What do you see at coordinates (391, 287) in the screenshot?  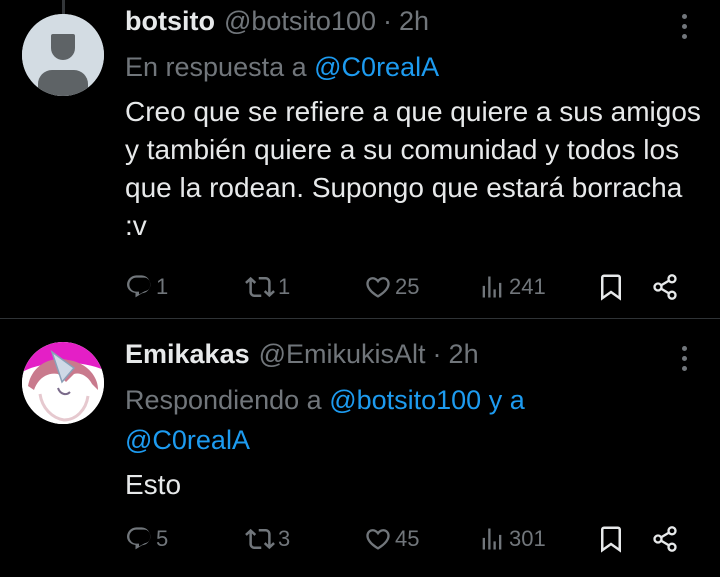 I see `like-button: 25` at bounding box center [391, 287].